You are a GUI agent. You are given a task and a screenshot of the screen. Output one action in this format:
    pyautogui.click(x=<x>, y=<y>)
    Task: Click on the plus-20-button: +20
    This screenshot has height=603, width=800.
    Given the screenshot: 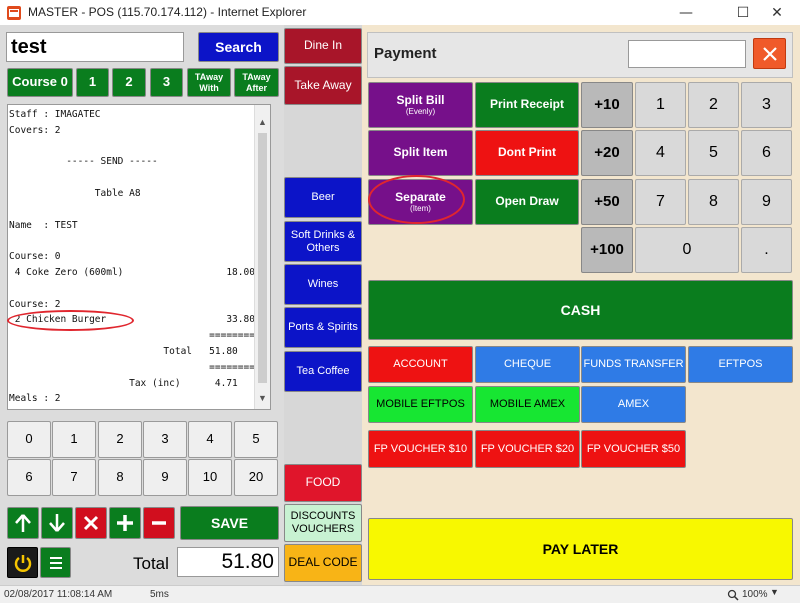 What is the action you would take?
    pyautogui.click(x=607, y=153)
    